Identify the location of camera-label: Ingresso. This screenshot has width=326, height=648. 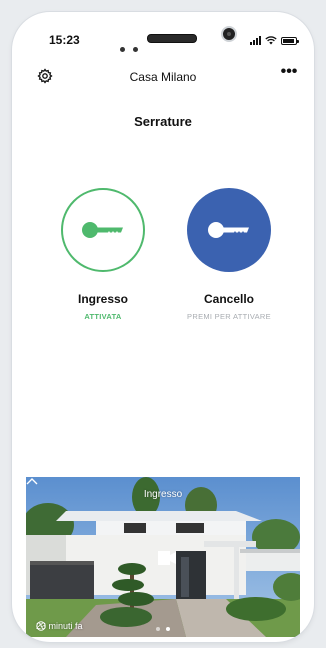
(163, 494).